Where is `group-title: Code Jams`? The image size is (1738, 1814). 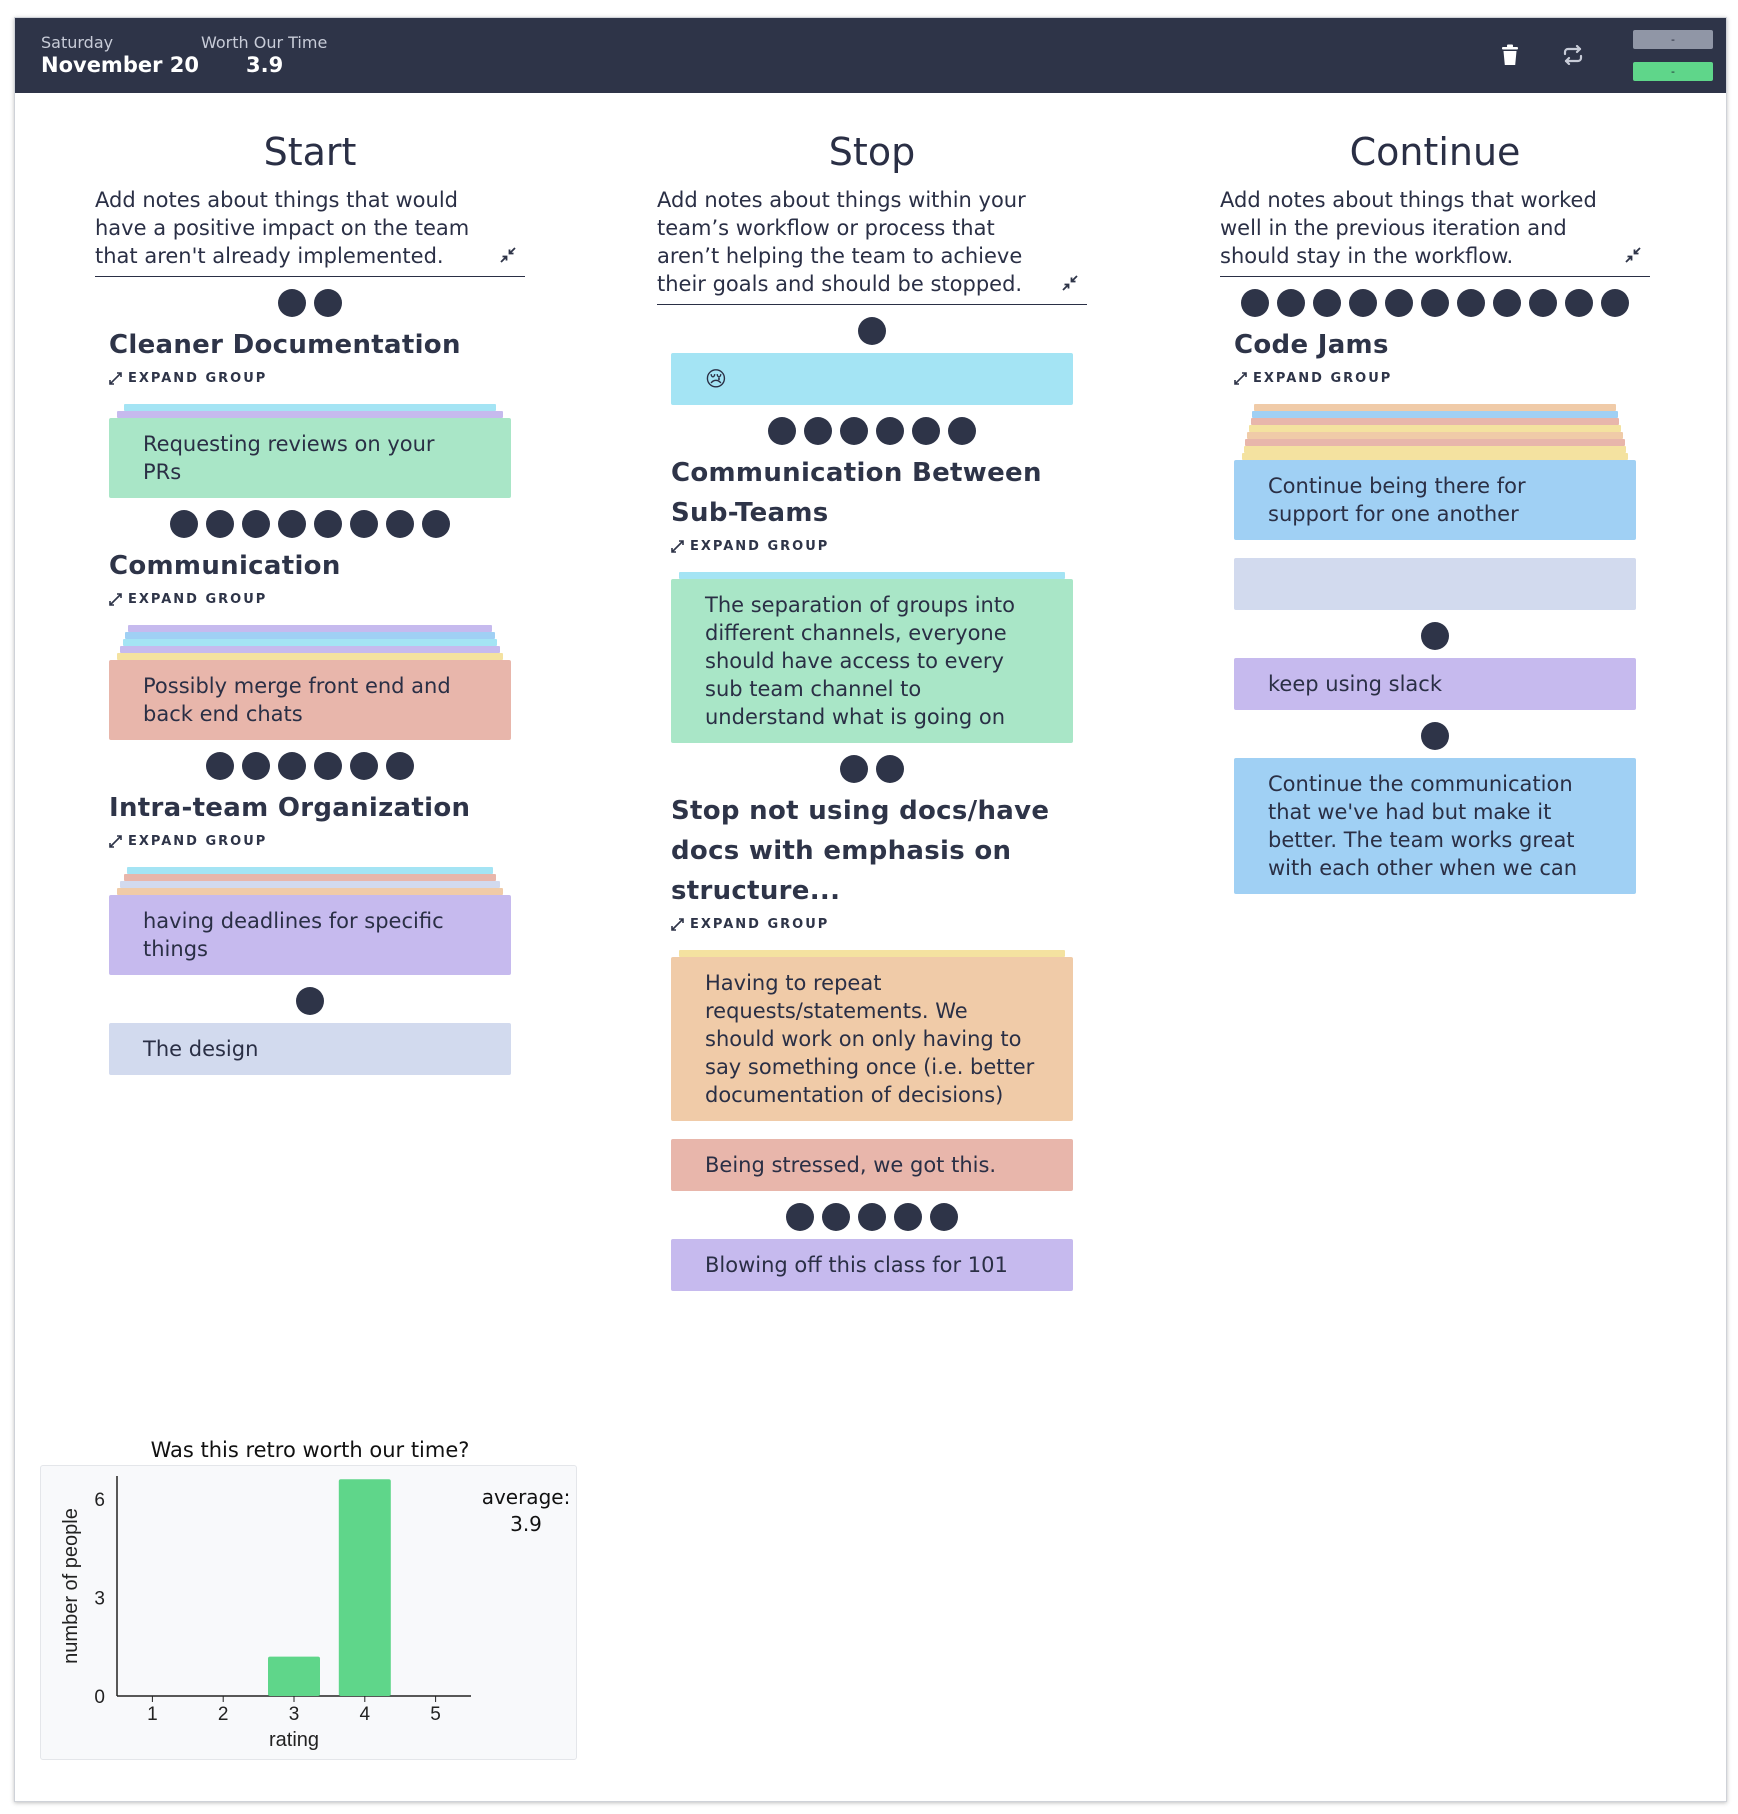
group-title: Code Jams is located at coordinates (1311, 345).